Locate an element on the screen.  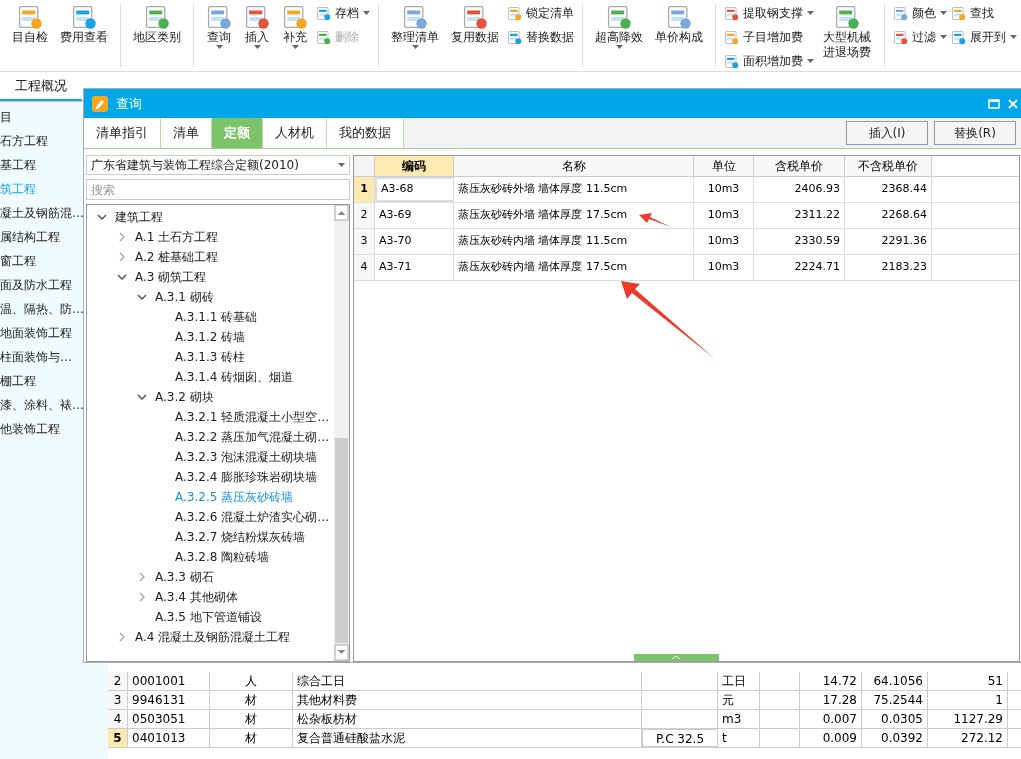
tree-item: A.3 砌筑工程 is located at coordinates (210, 277).